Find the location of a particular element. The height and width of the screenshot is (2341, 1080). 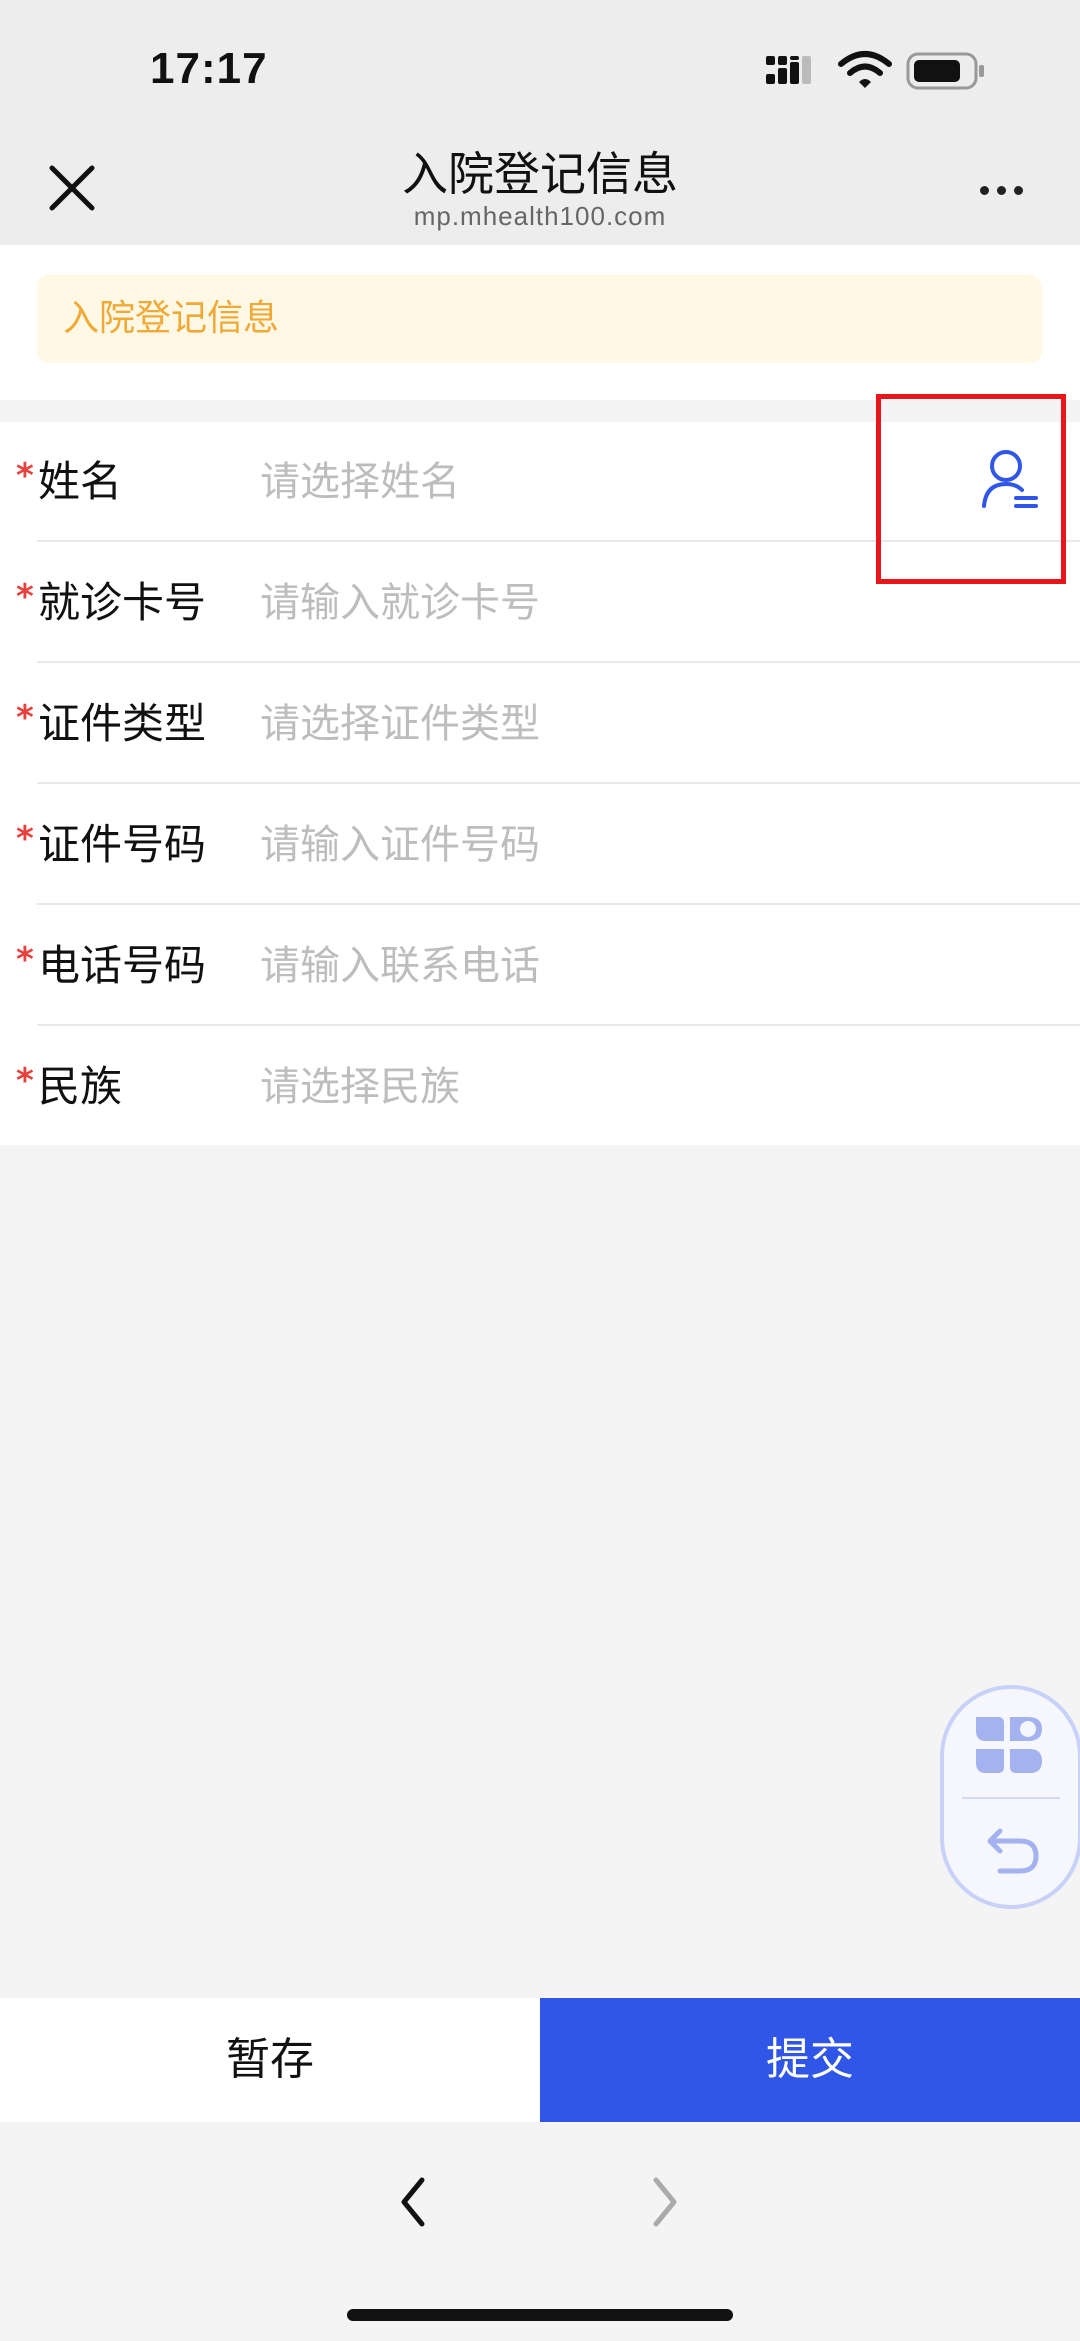

notice-text: 入院登记信息 is located at coordinates (171, 318).